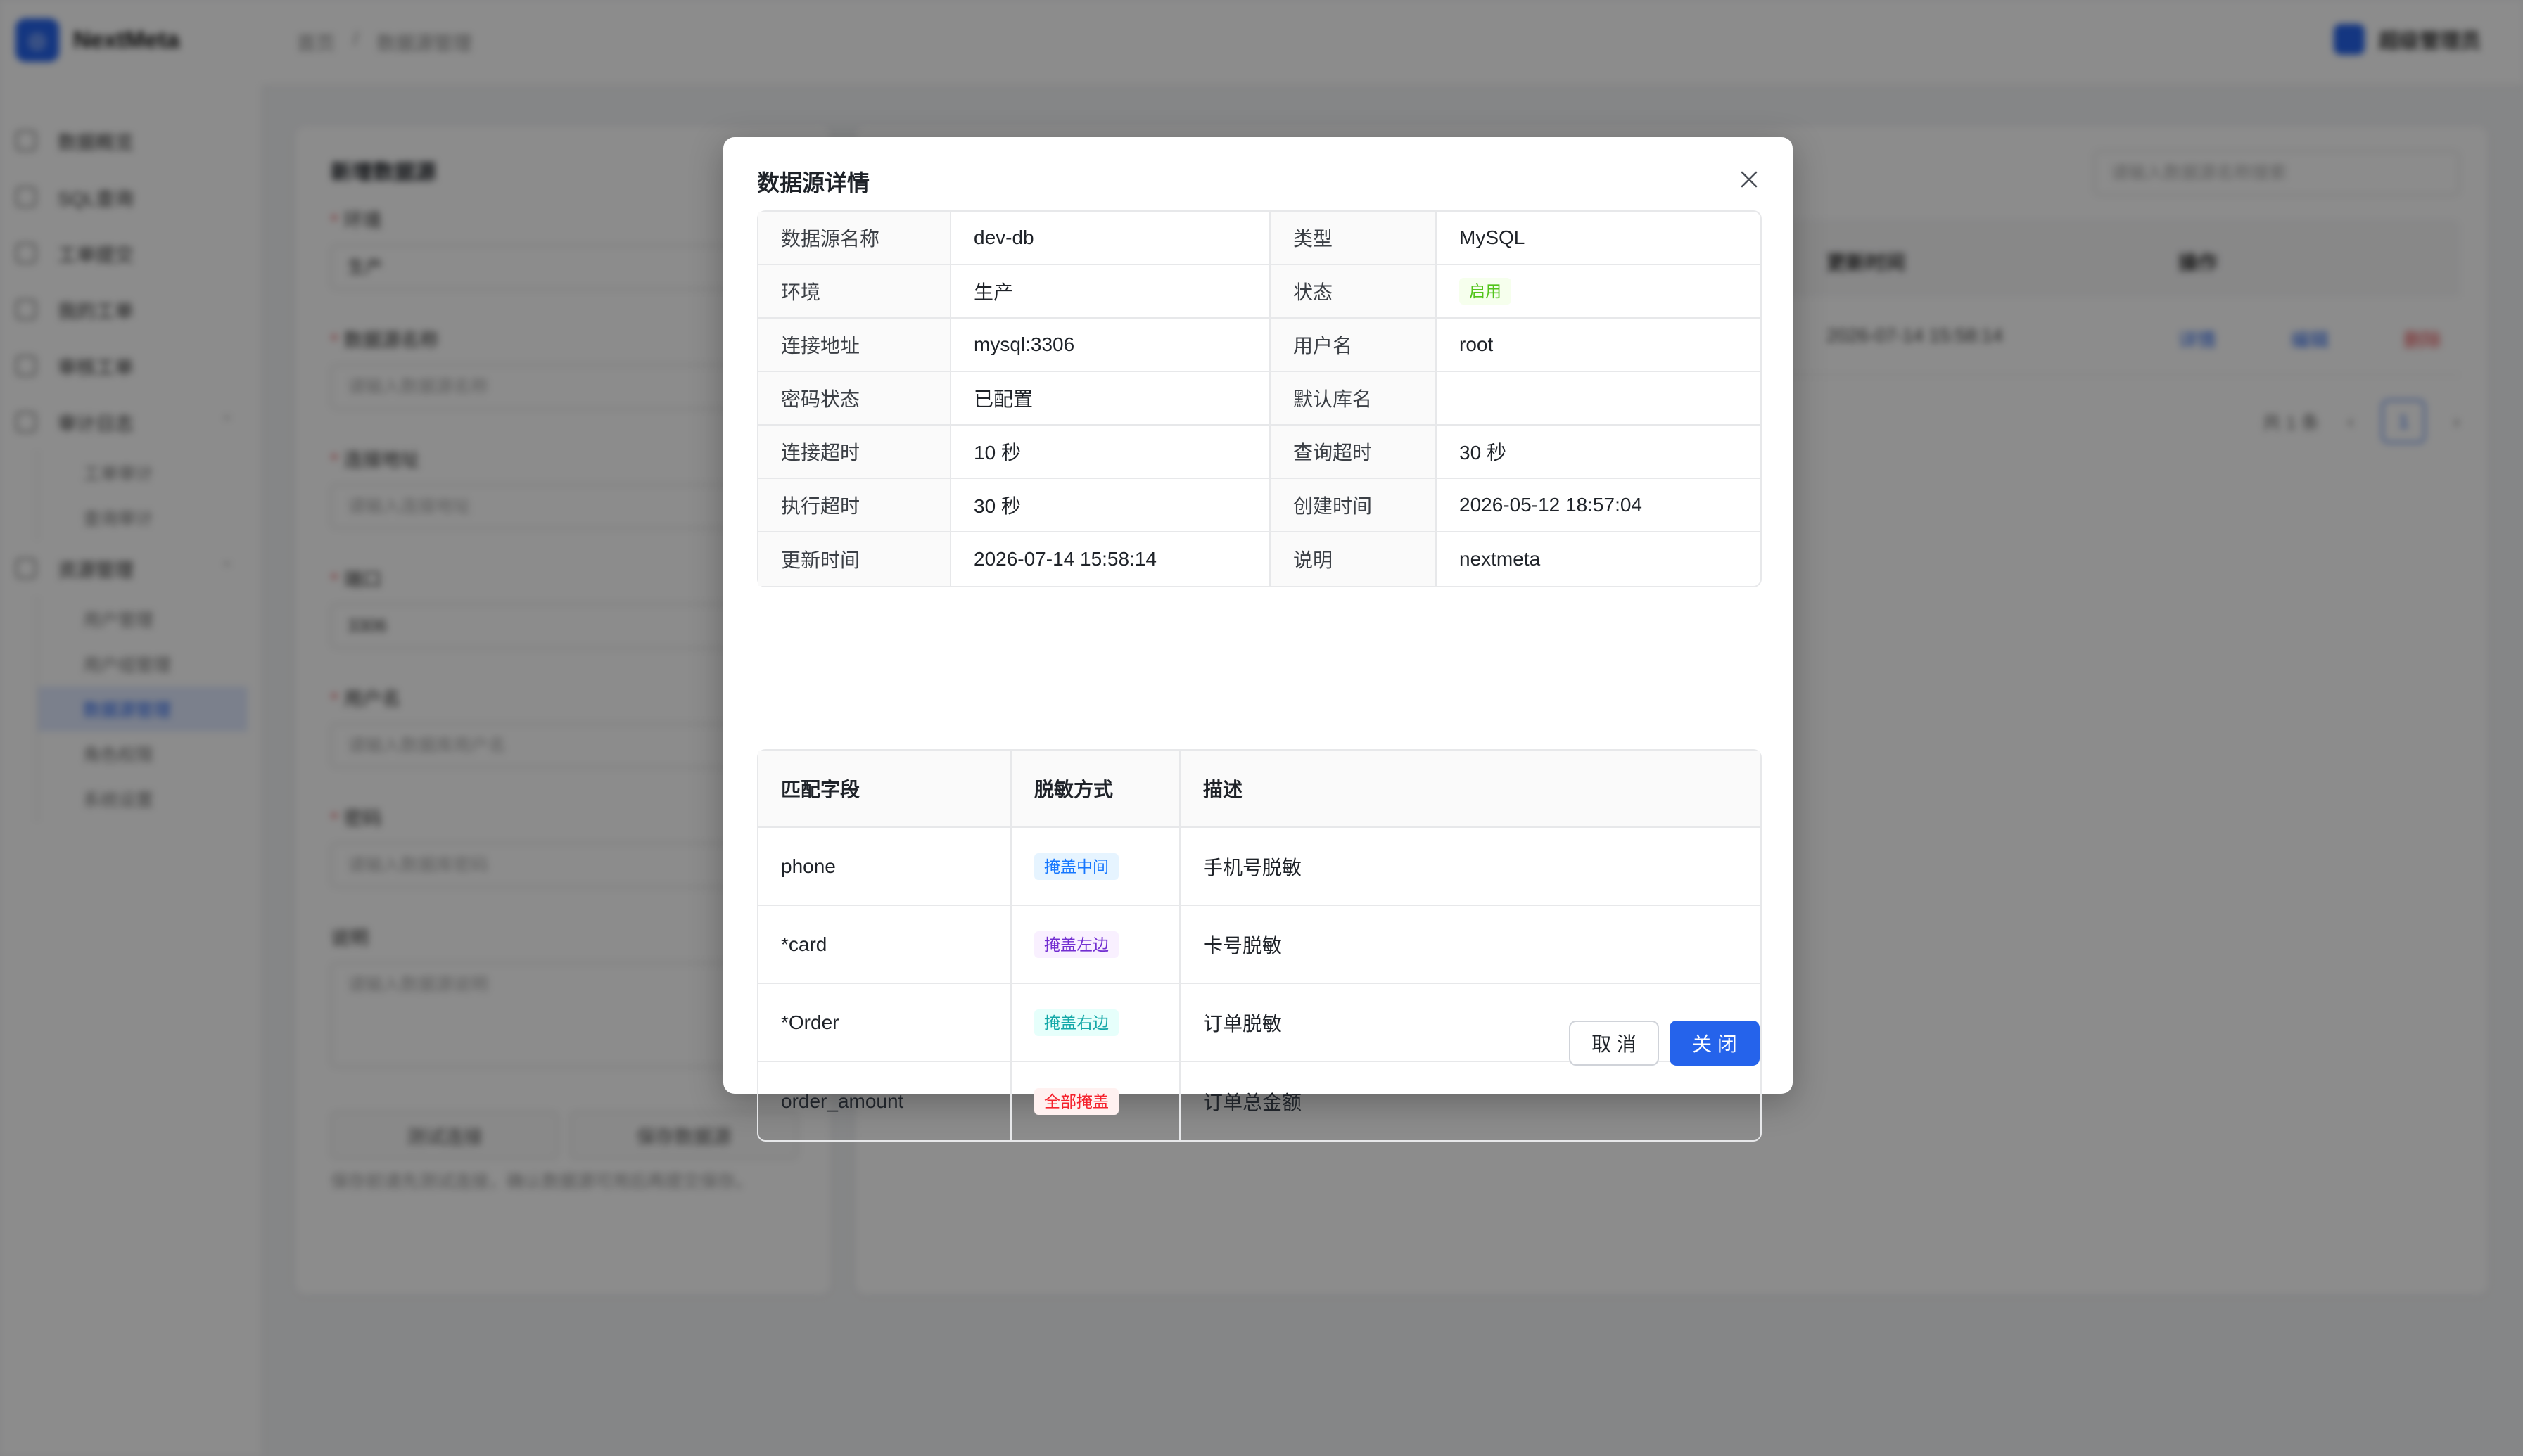 The height and width of the screenshot is (1456, 2523). I want to click on cancel-button: 取 消, so click(1614, 1043).